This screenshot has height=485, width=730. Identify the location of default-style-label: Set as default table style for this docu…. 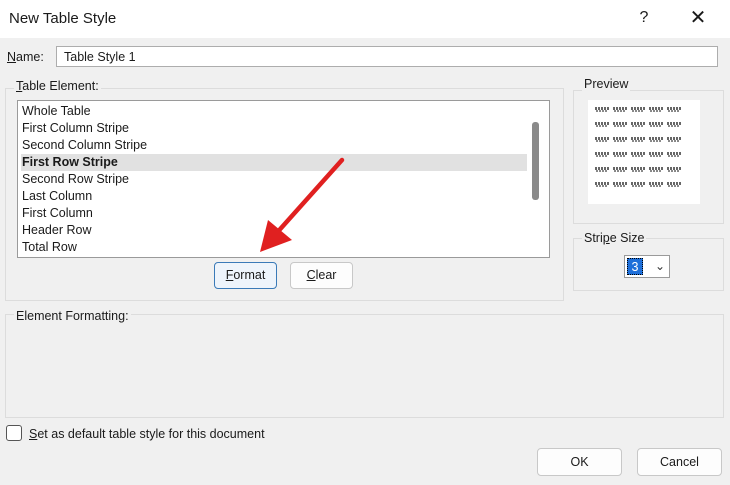
(147, 434).